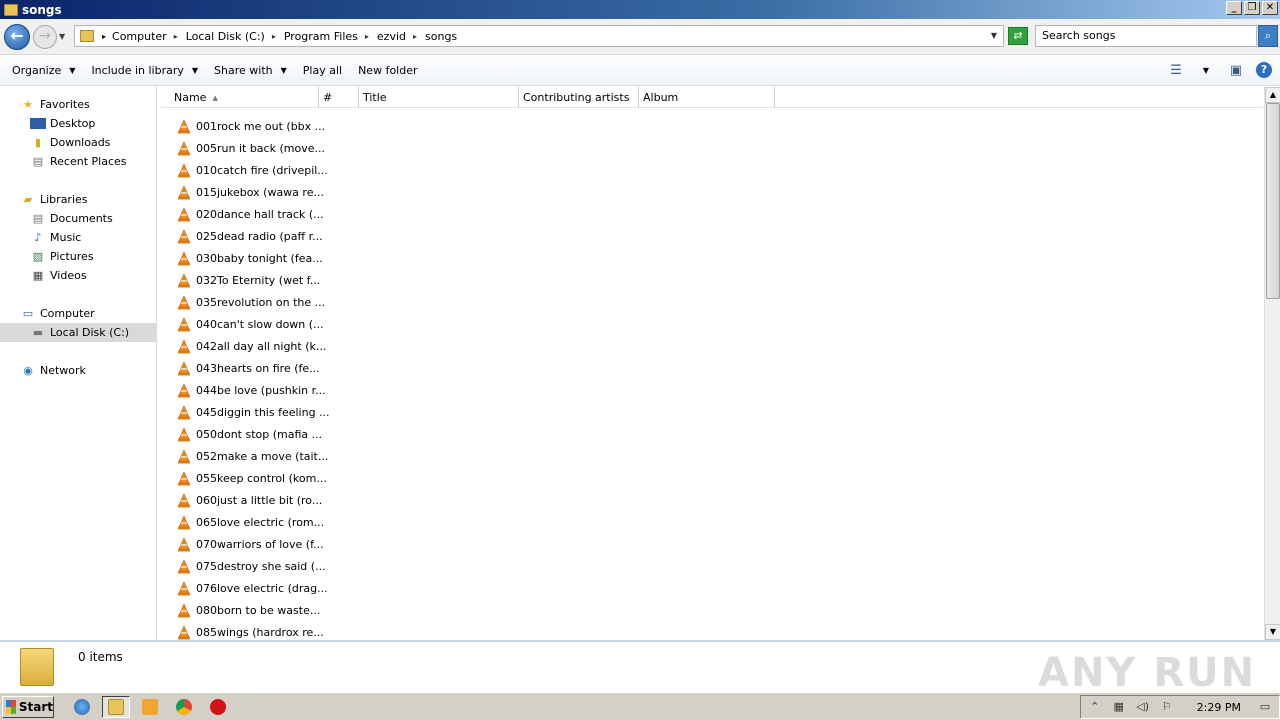 The height and width of the screenshot is (720, 1280). I want to click on volume-icon: ◁), so click(1143, 707).